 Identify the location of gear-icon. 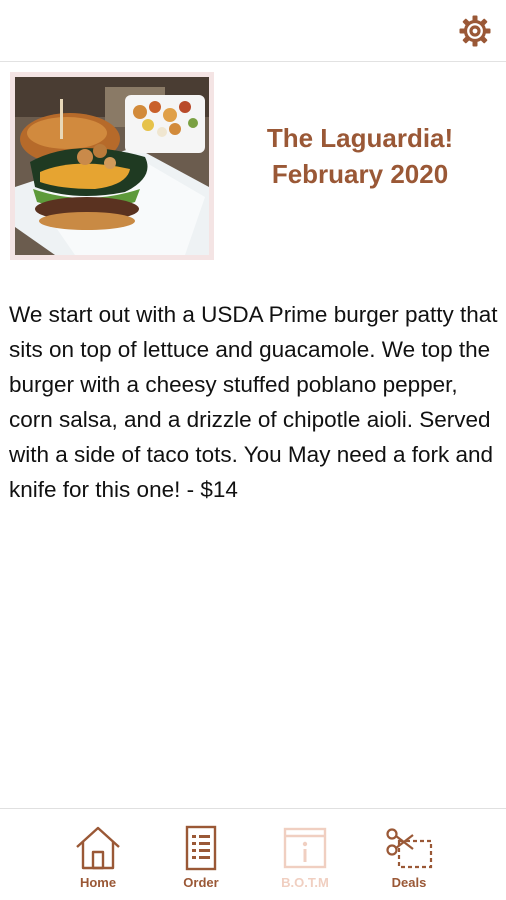
(475, 31).